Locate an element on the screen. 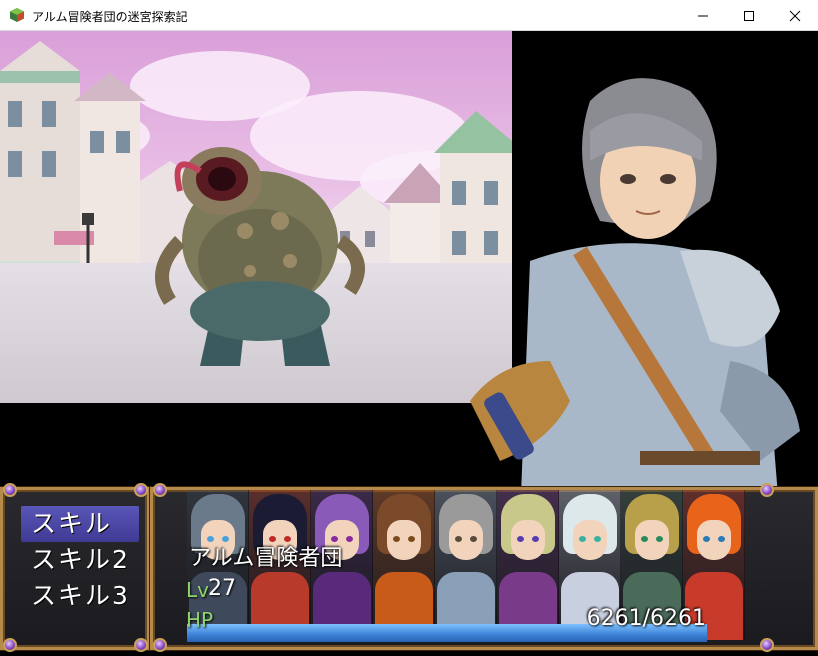  level-label: Lv is located at coordinates (197, 590).